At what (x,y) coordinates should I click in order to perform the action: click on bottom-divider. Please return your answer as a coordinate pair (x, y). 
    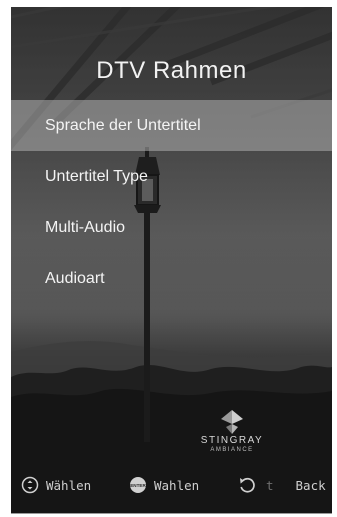
    Looking at the image, I should click on (171, 513).